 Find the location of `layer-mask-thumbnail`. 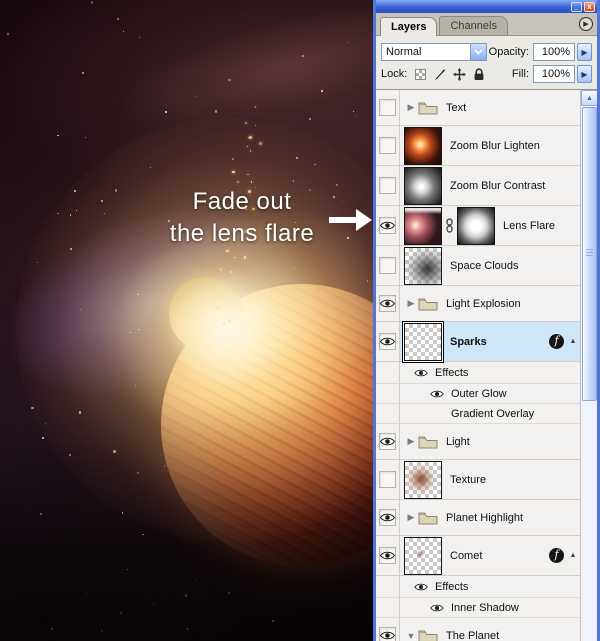

layer-mask-thumbnail is located at coordinates (476, 225).